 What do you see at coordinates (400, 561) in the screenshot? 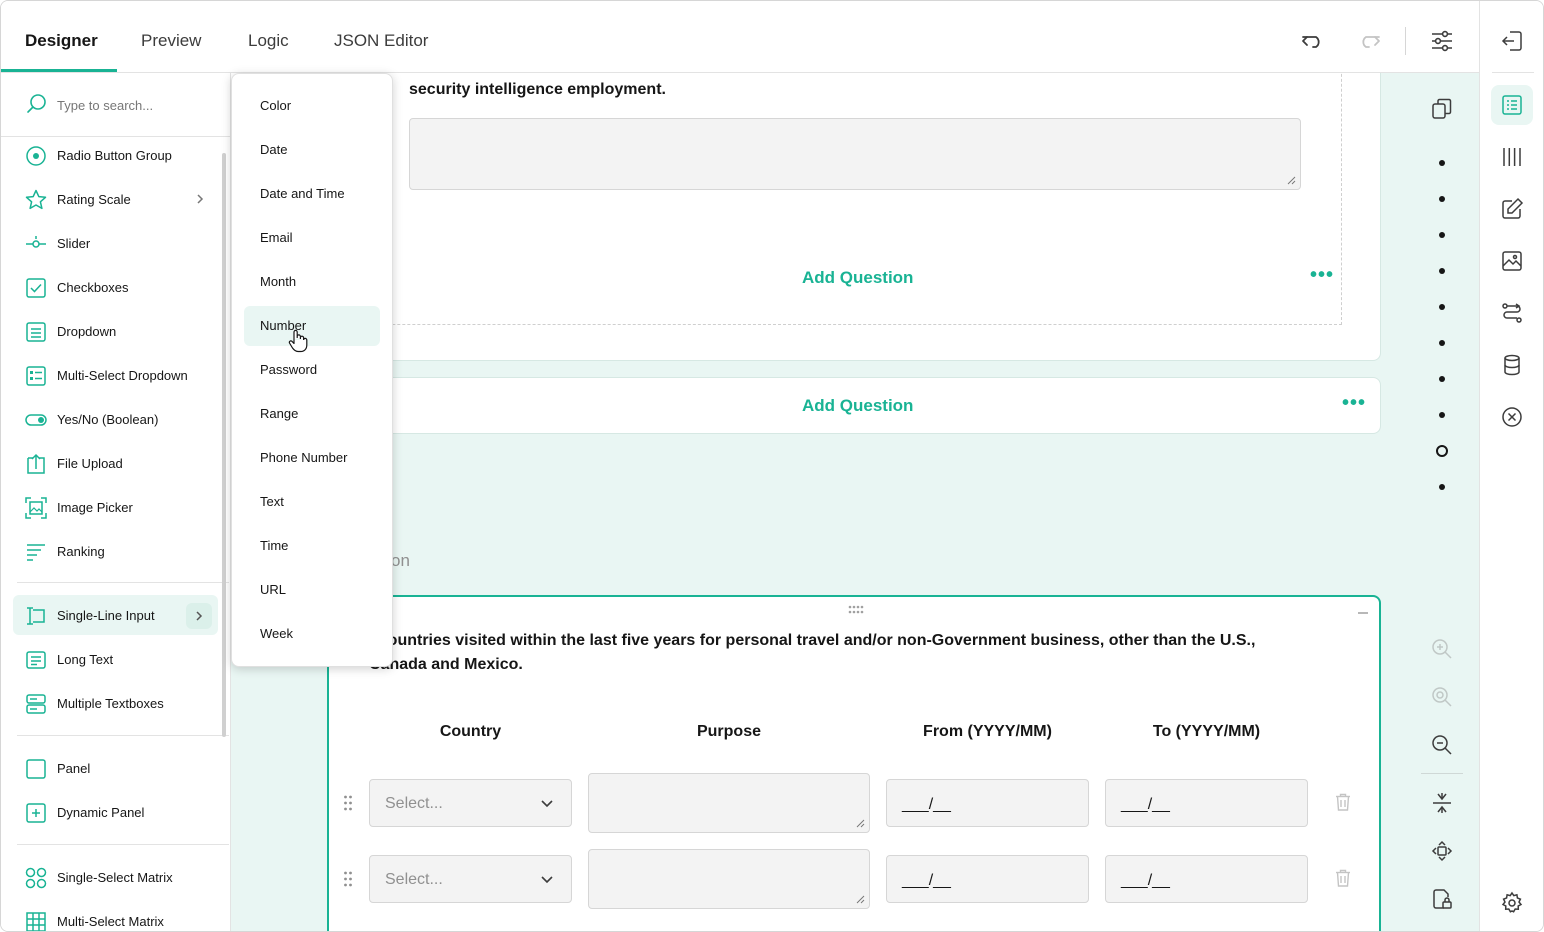
I see `page-description-placeholder: on` at bounding box center [400, 561].